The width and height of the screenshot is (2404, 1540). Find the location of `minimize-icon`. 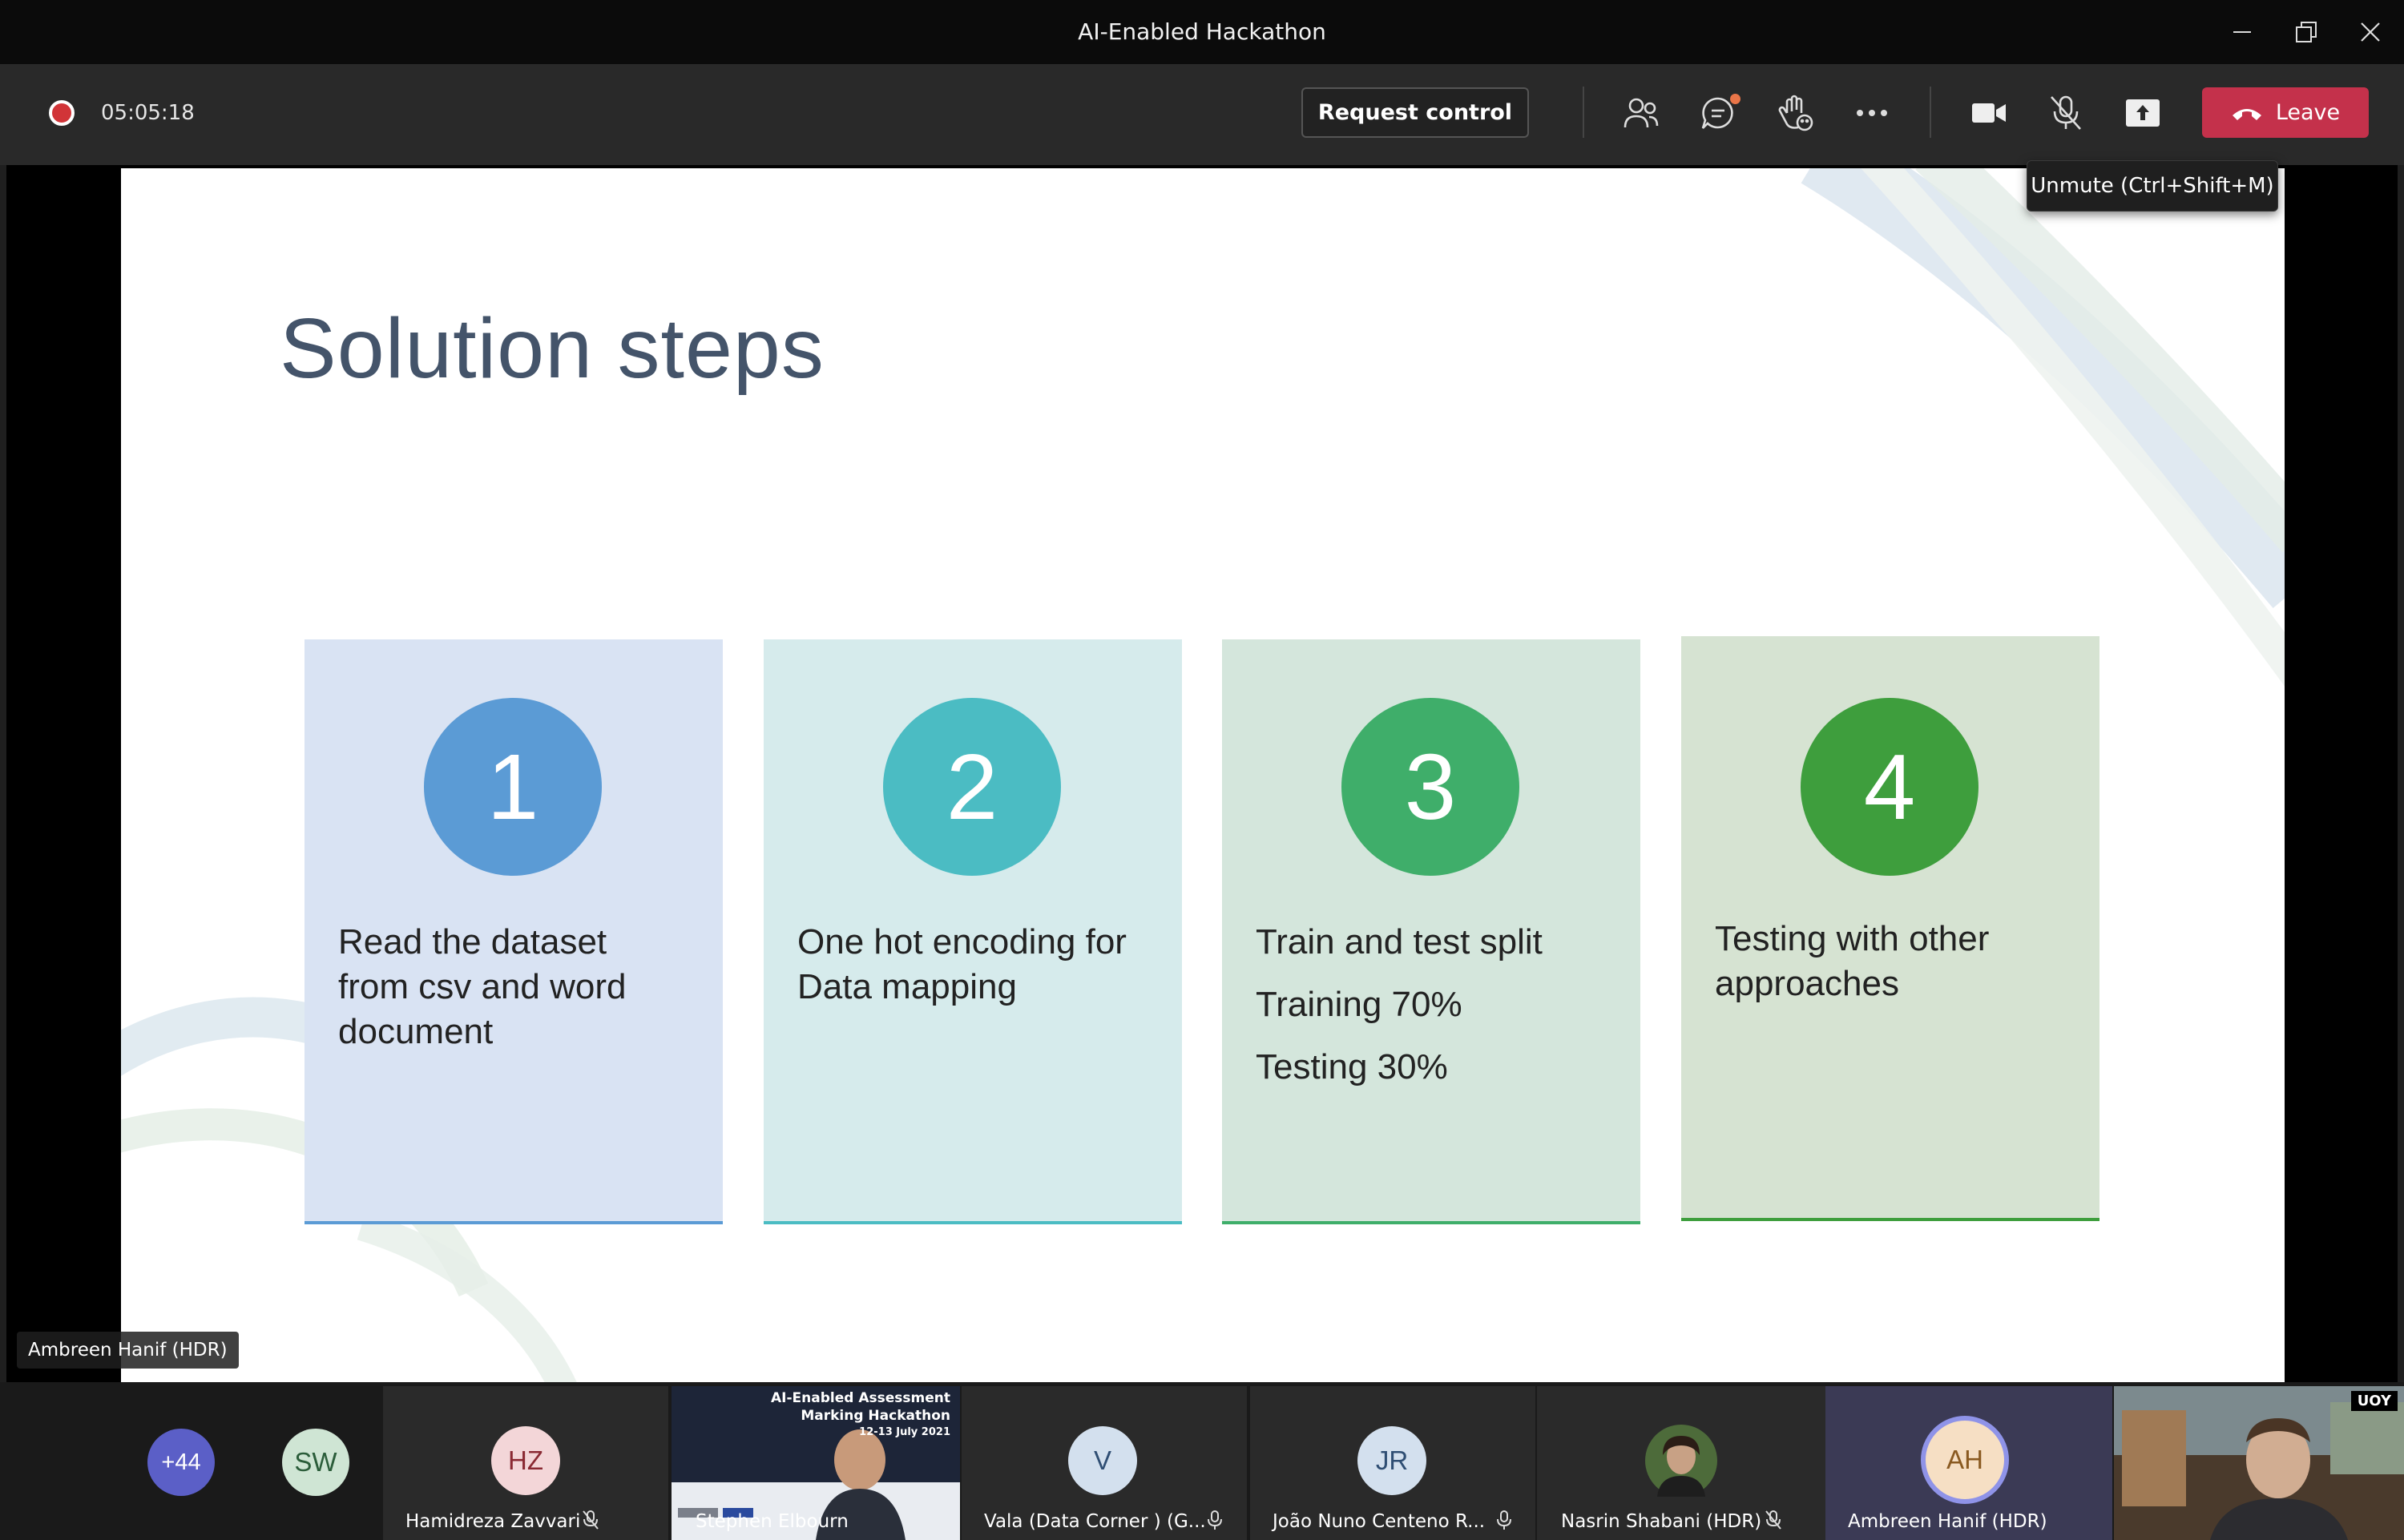

minimize-icon is located at coordinates (2242, 32).